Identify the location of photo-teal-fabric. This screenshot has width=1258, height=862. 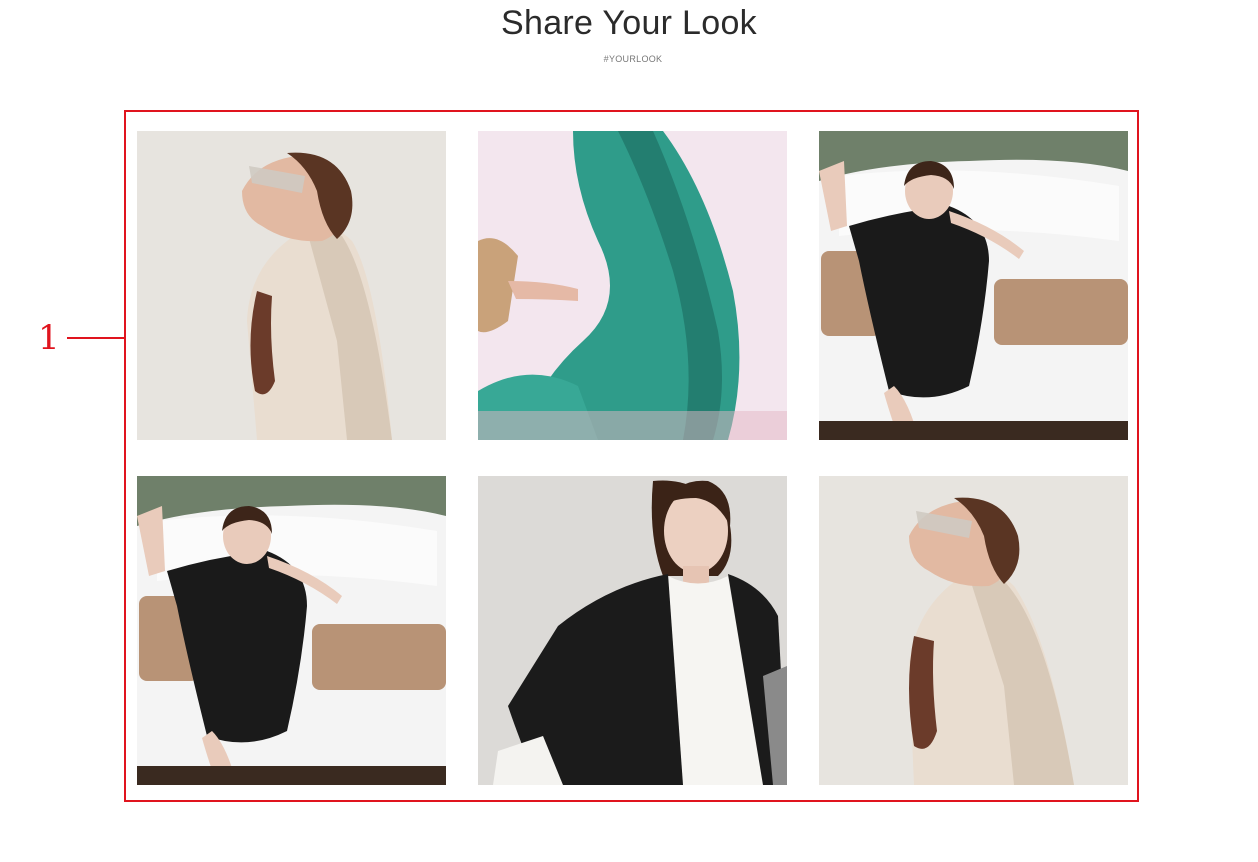
(632, 285).